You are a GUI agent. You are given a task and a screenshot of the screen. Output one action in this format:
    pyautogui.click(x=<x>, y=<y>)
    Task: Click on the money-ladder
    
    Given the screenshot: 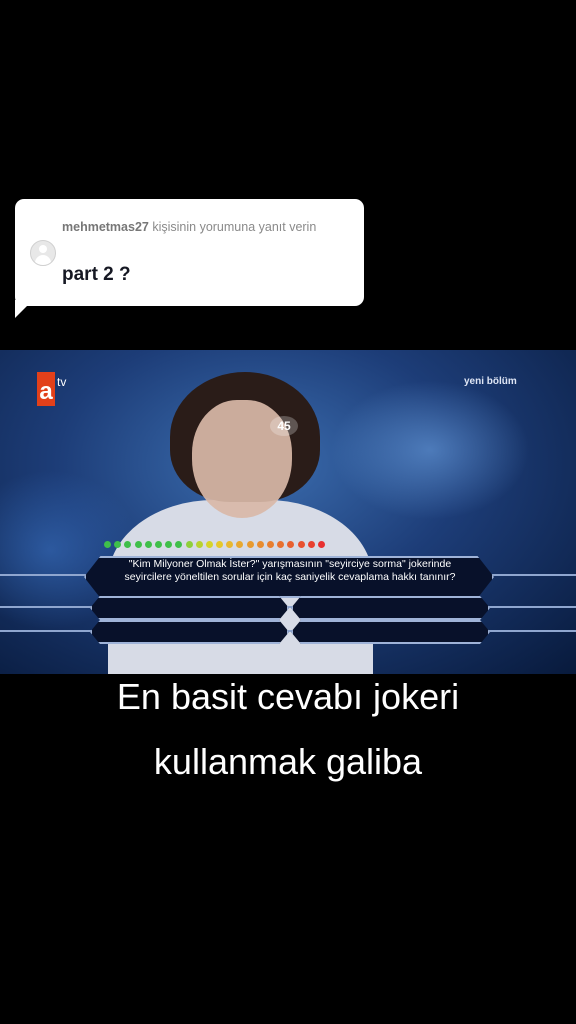 What is the action you would take?
    pyautogui.click(x=214, y=544)
    